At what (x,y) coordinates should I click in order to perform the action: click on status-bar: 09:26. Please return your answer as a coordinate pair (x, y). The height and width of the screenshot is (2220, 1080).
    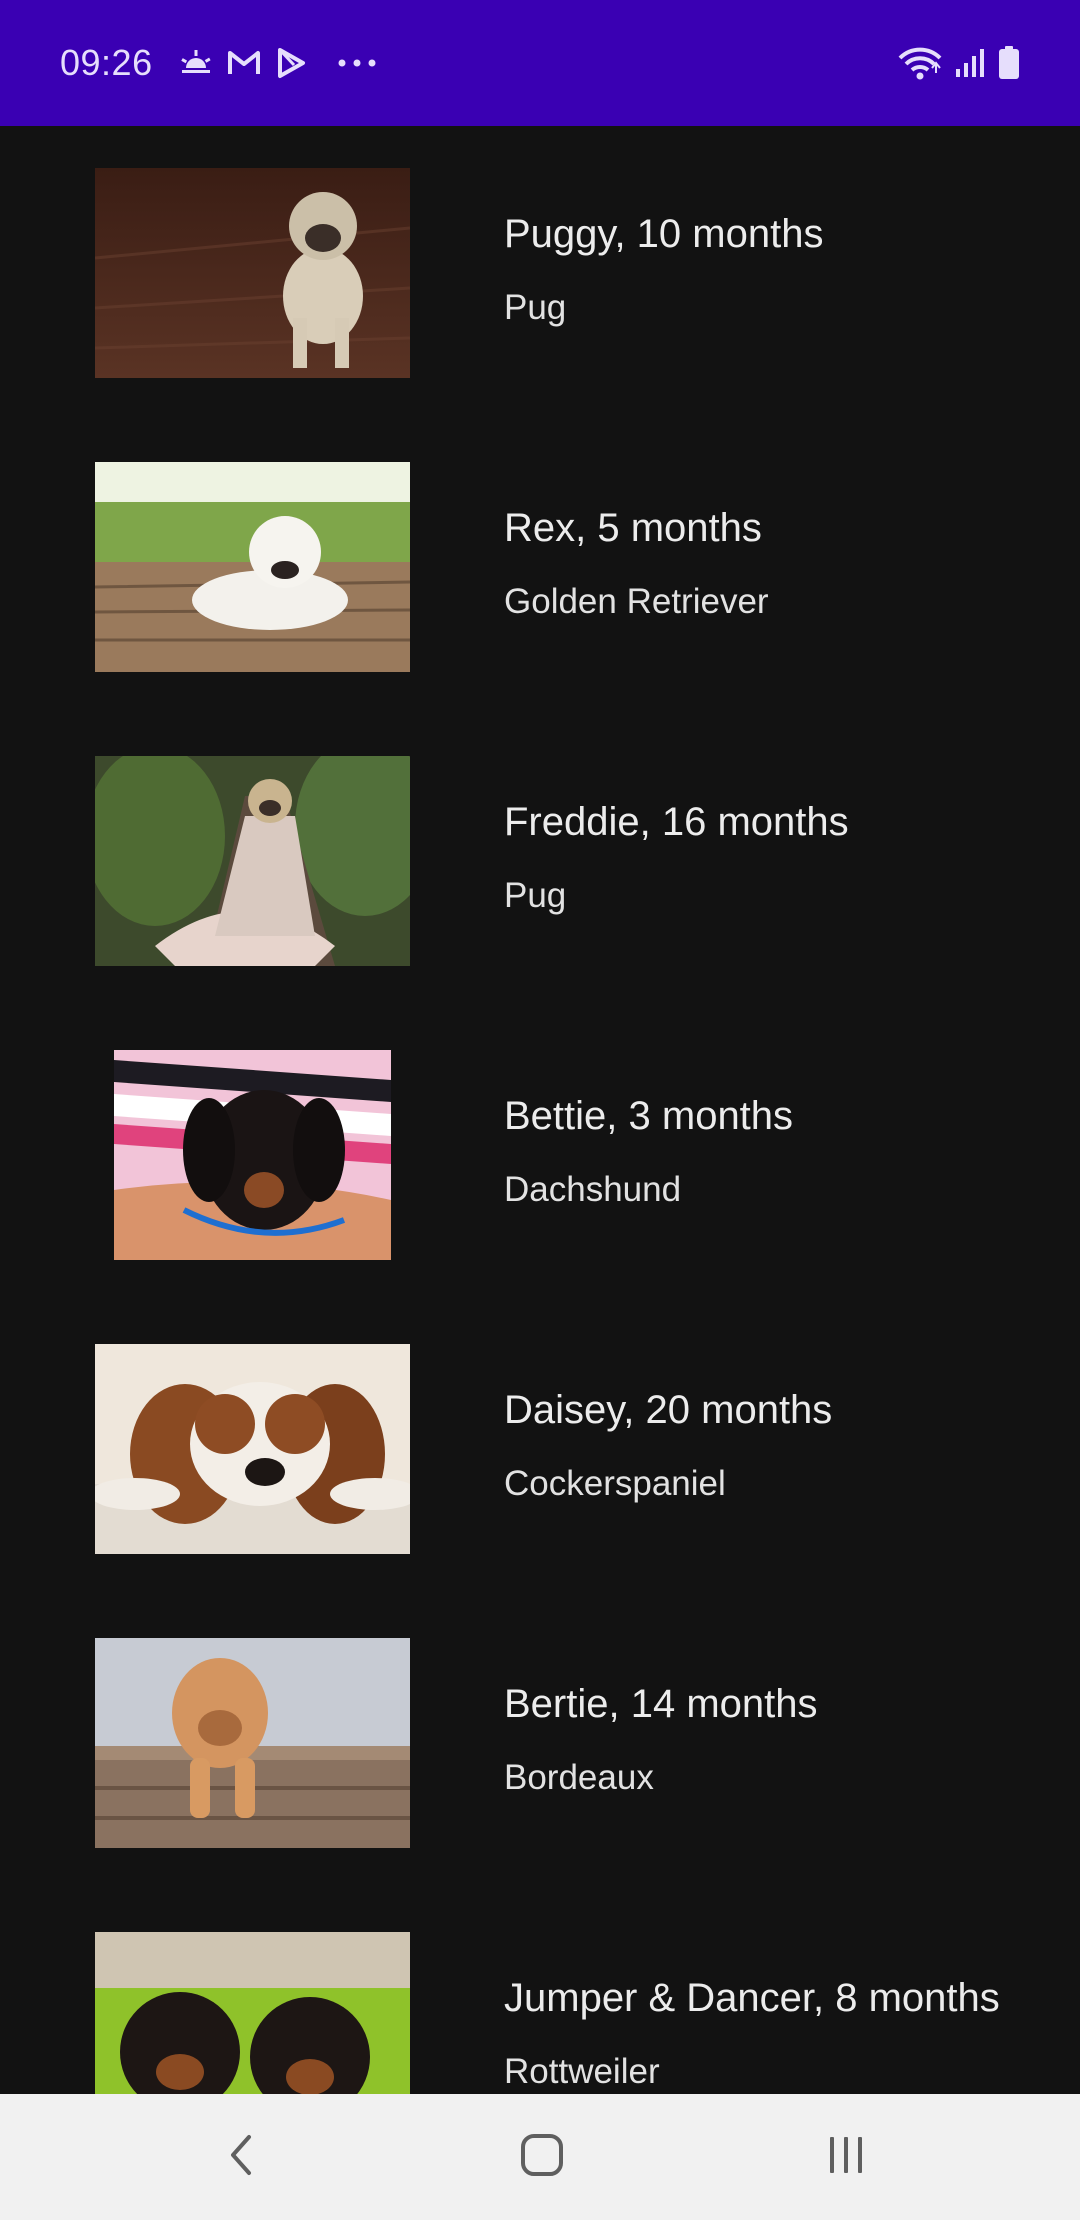
    Looking at the image, I should click on (540, 63).